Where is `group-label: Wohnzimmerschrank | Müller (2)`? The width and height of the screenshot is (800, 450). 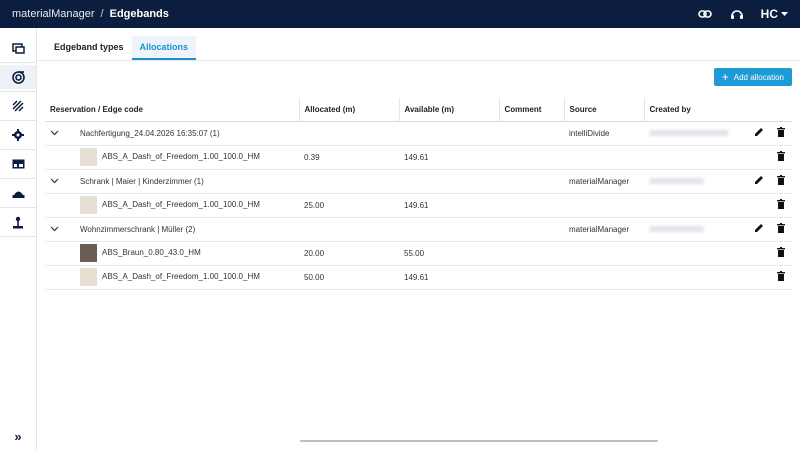
group-label: Wohnzimmerschrank | Müller (2) is located at coordinates (138, 229).